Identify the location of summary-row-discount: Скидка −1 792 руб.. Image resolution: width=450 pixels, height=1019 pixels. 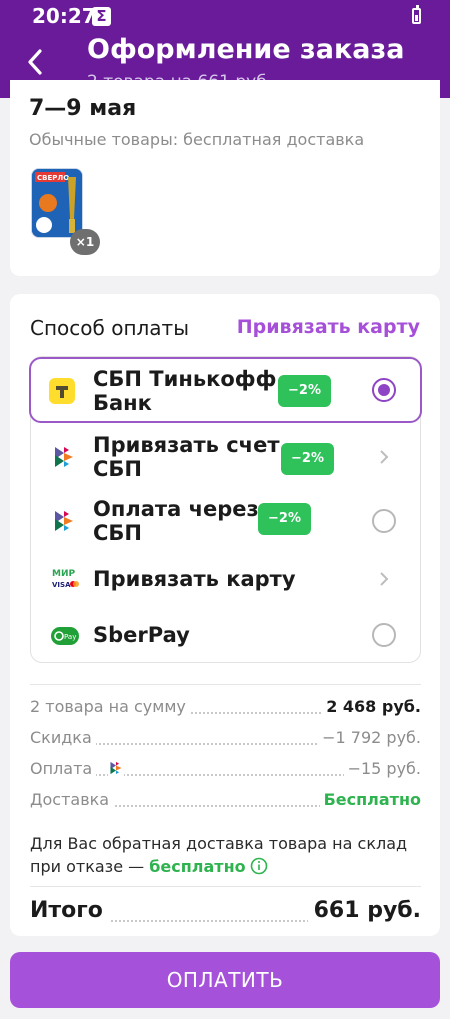
(225, 737).